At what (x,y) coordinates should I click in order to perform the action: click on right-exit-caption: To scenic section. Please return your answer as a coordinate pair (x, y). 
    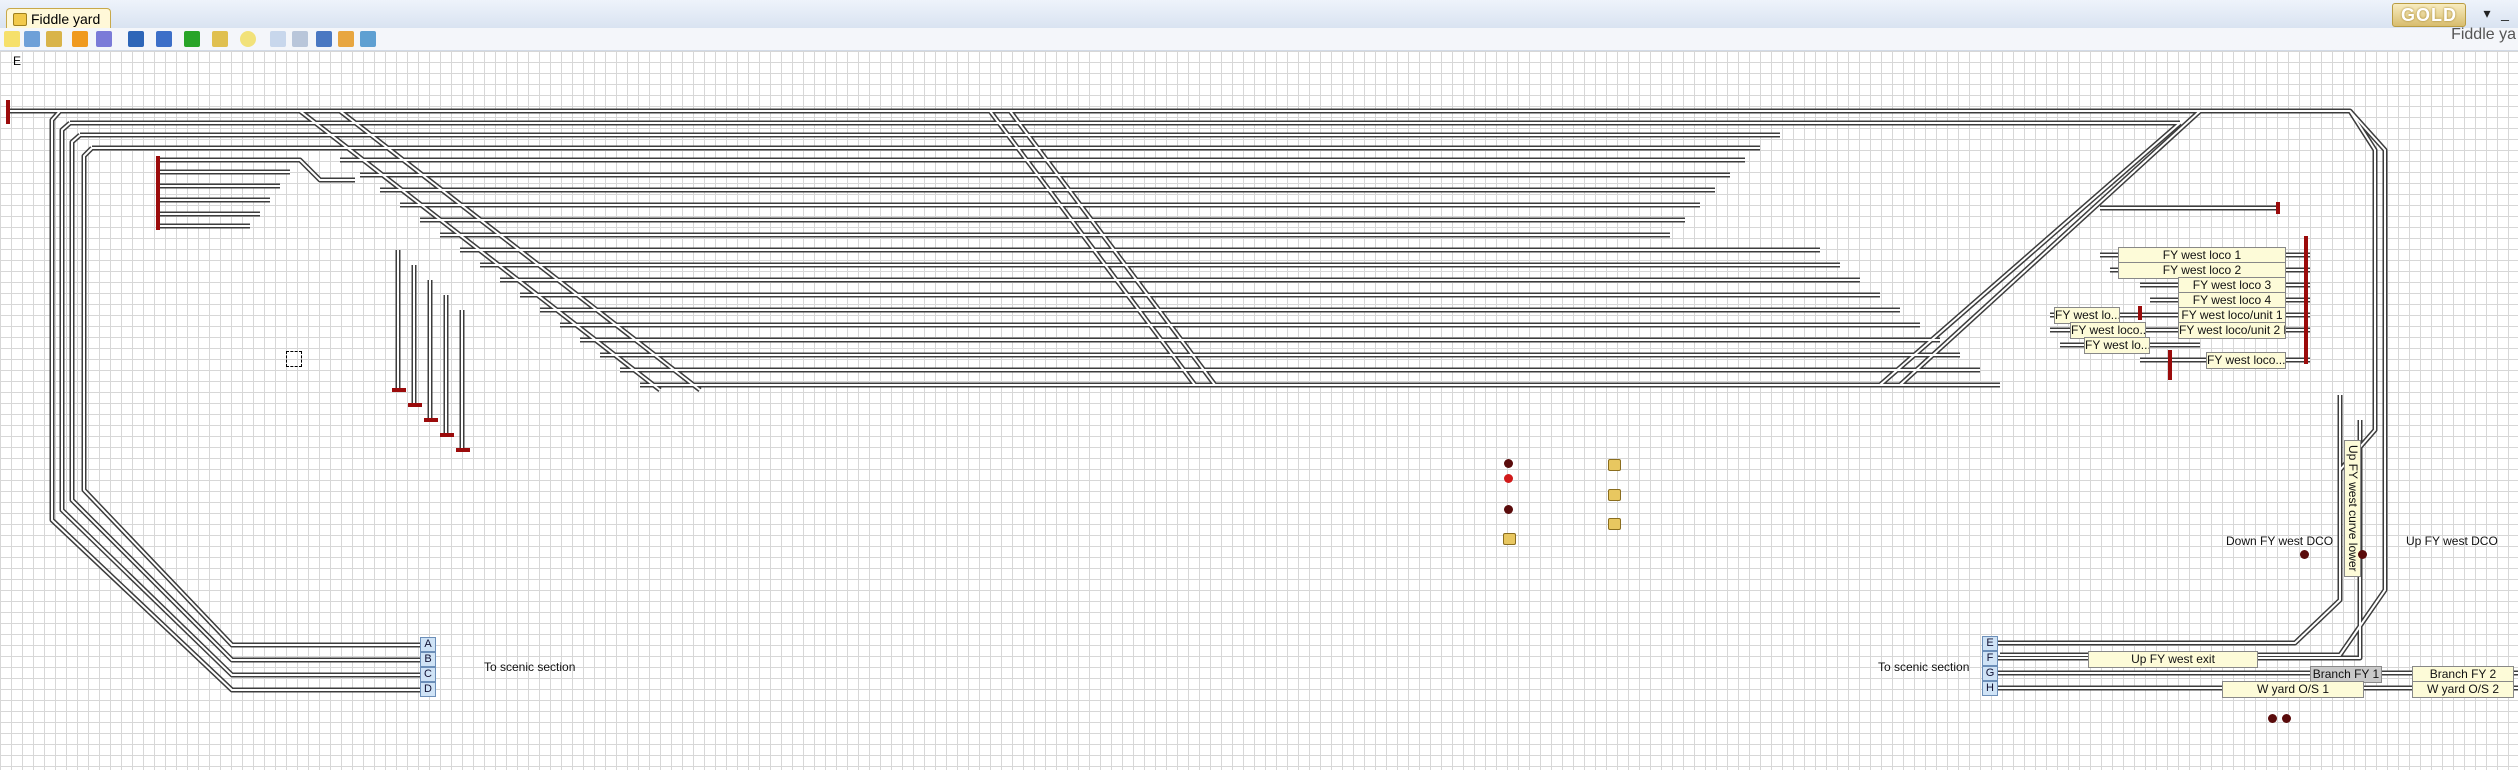
    Looking at the image, I should click on (1924, 667).